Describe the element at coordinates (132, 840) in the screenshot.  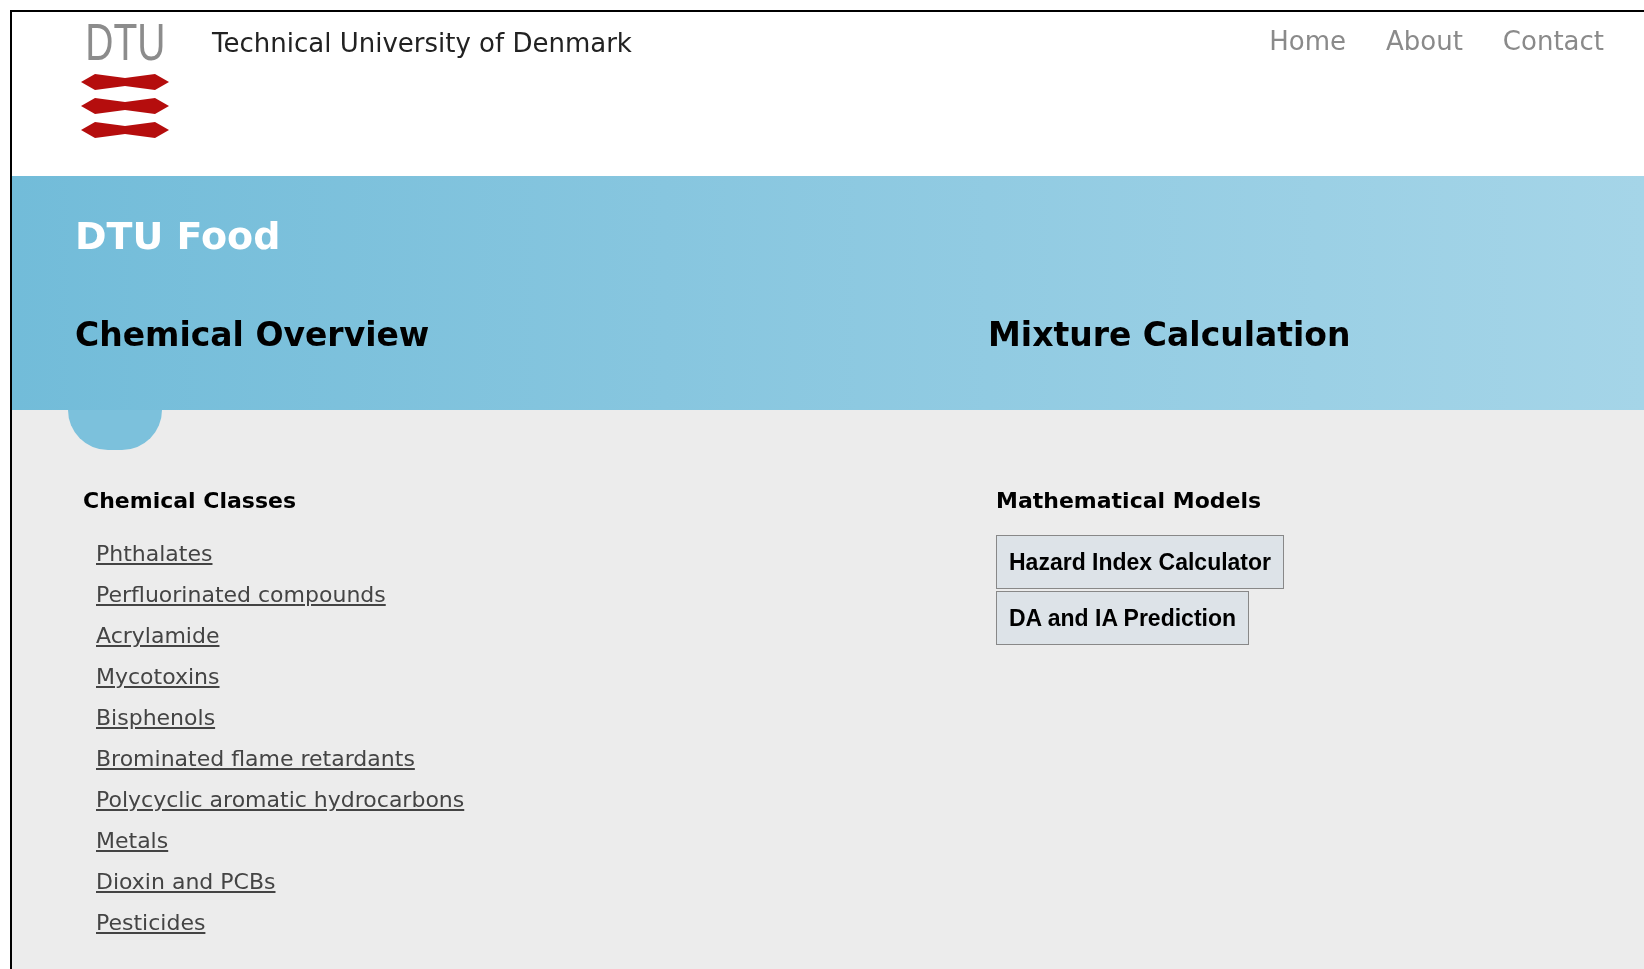
I see `chemical-class-link: Metals` at that location.